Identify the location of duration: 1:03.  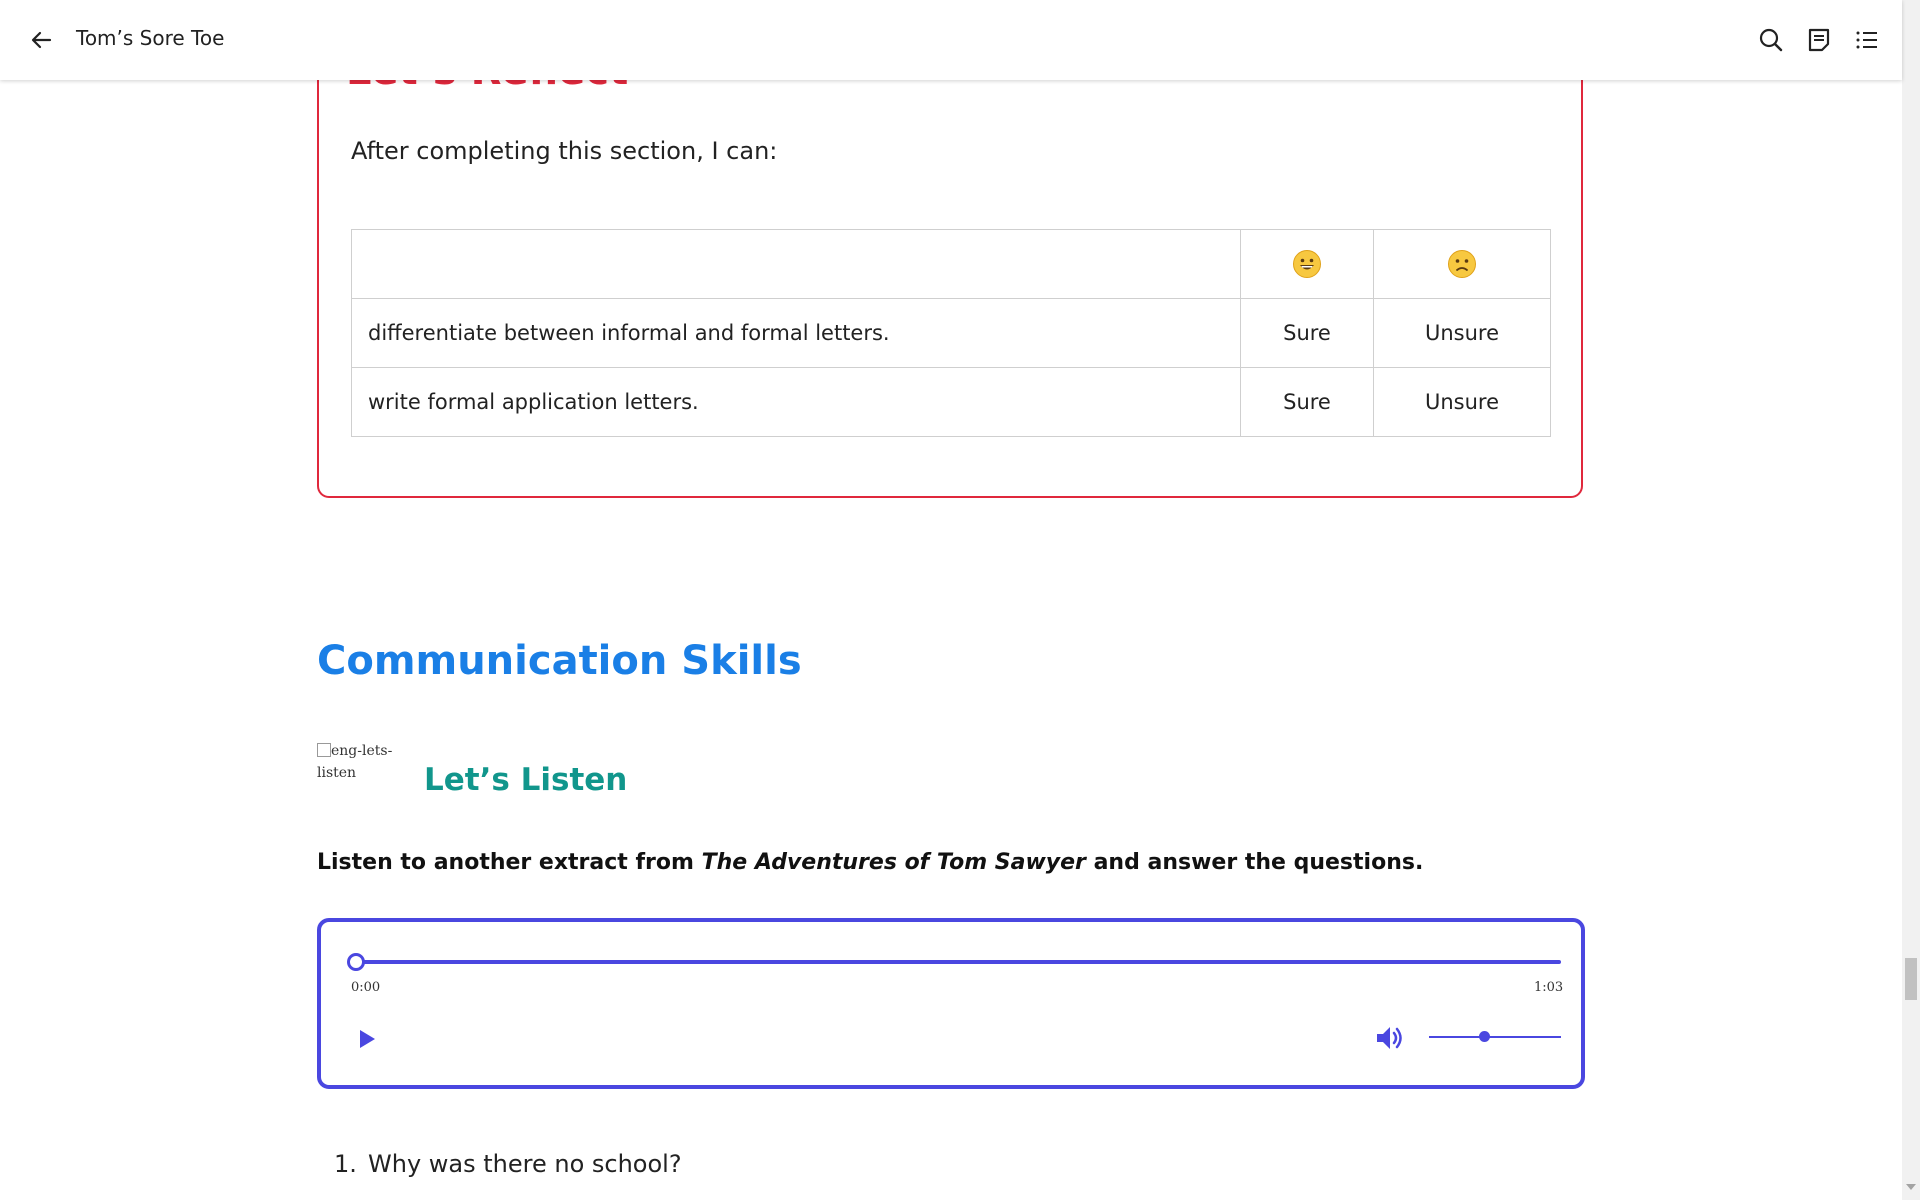
(1549, 987).